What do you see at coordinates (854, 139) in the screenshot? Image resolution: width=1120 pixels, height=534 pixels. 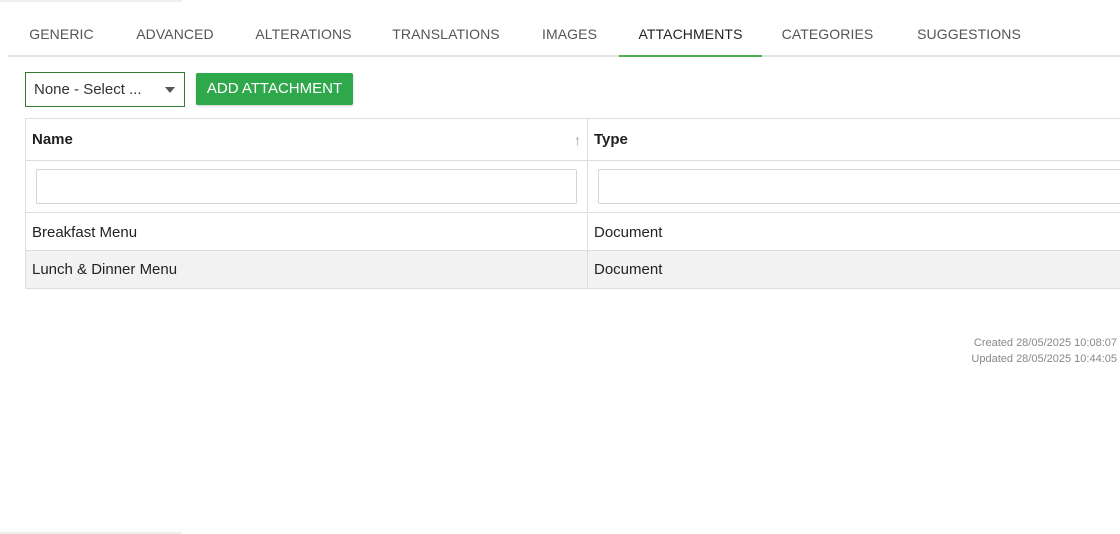 I see `column-header-type: Type` at bounding box center [854, 139].